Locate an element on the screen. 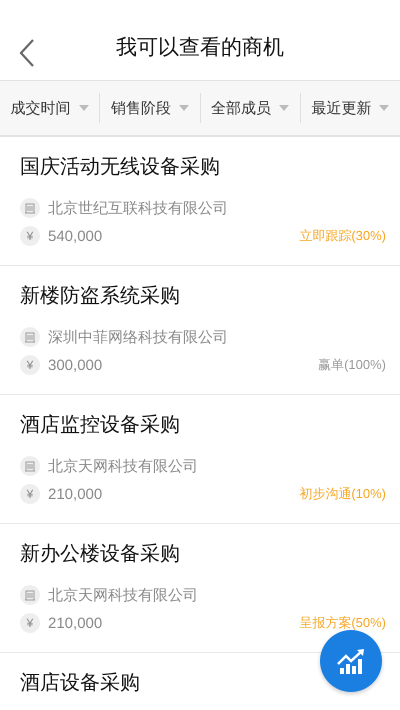 The image size is (400, 710). filter-dropdown: 全部成员 is located at coordinates (250, 108).